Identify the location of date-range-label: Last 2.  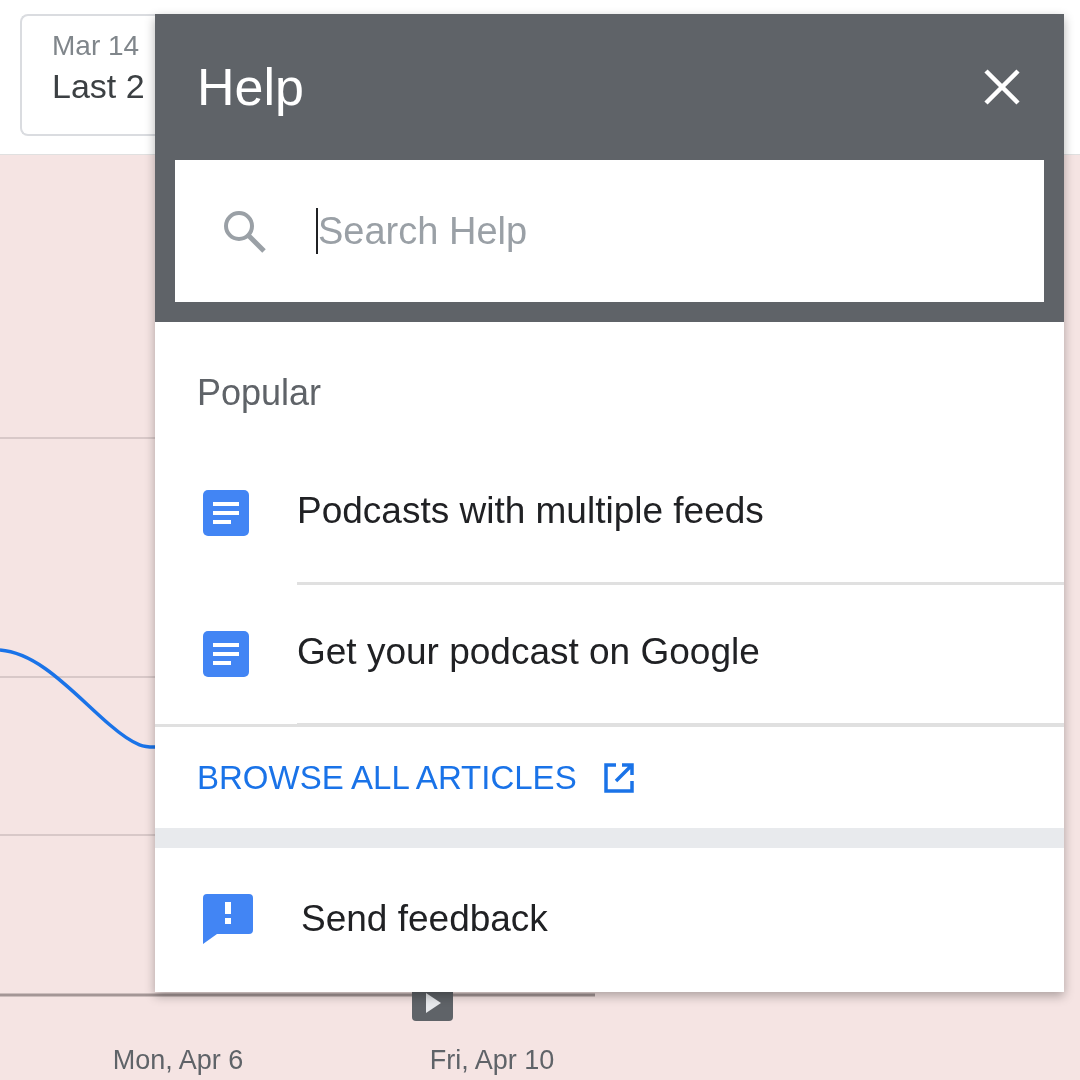
(99, 86).